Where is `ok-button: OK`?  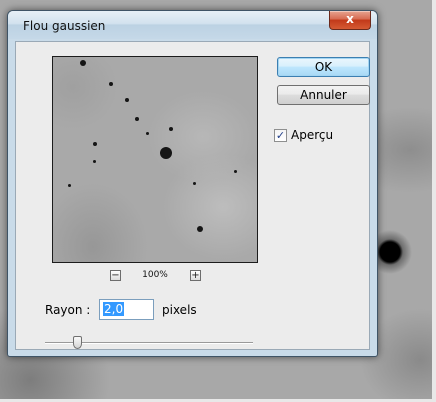 ok-button: OK is located at coordinates (323, 67).